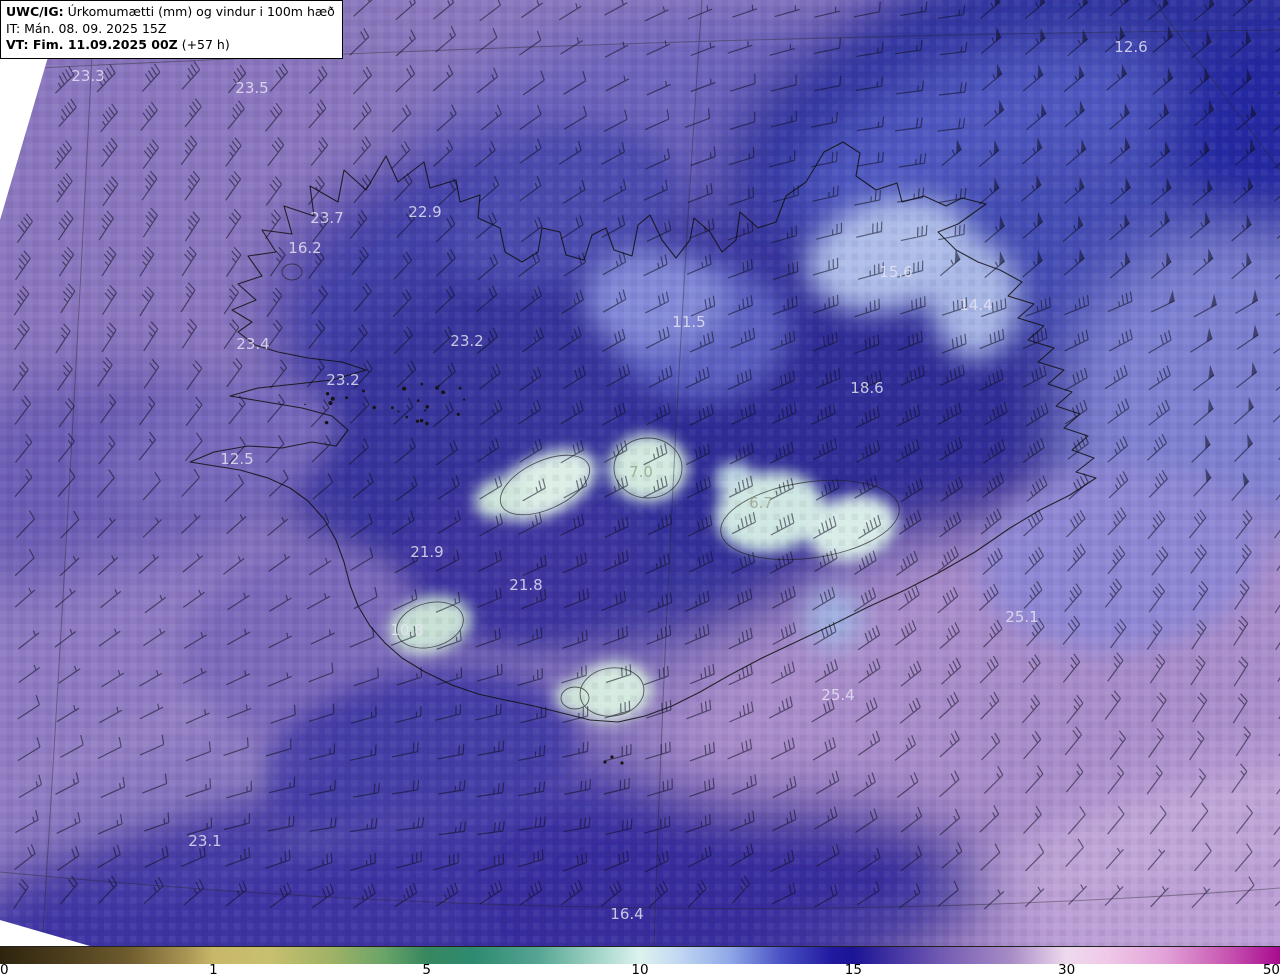  Describe the element at coordinates (35, 11) in the screenshot. I see `model-name: UWC/IG:` at that location.